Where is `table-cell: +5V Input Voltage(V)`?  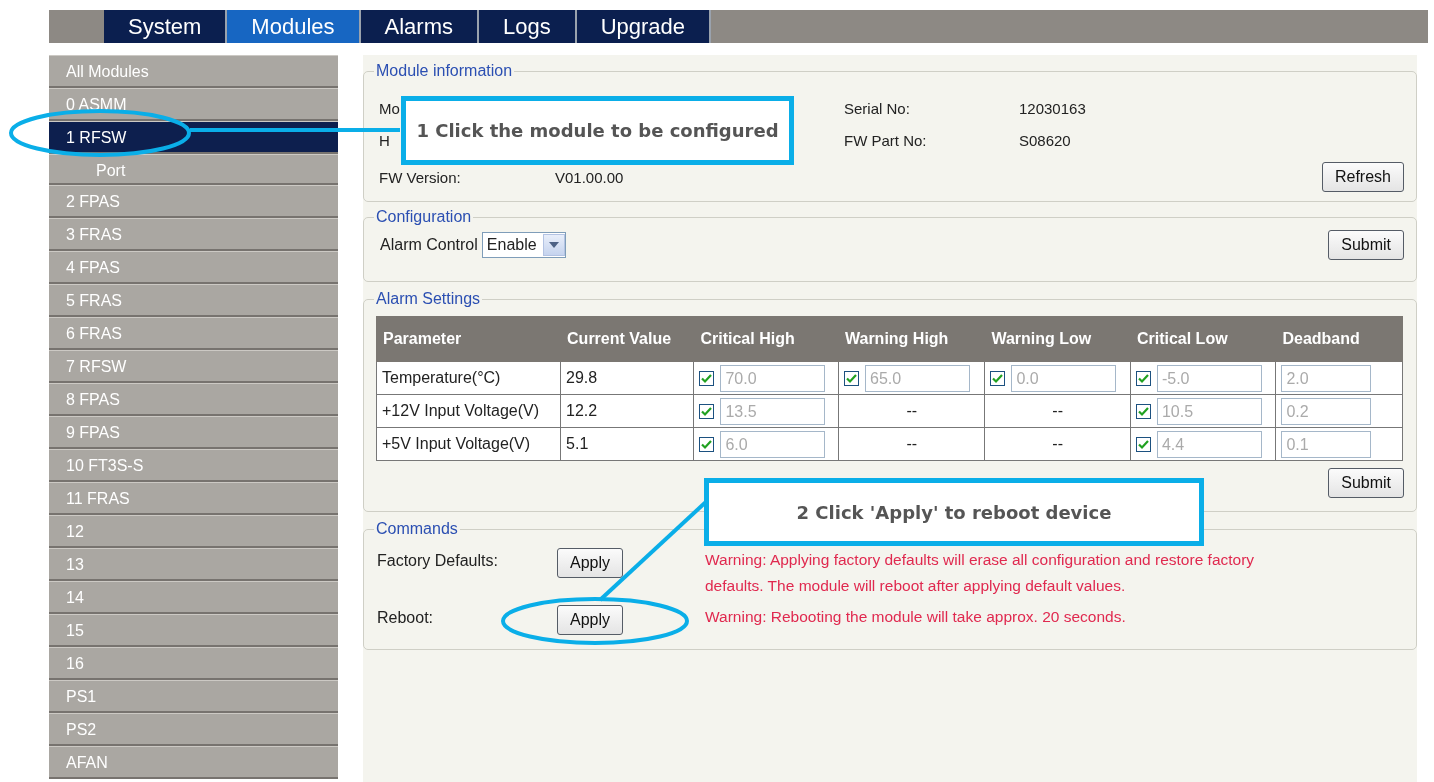 table-cell: +5V Input Voltage(V) is located at coordinates (468, 444).